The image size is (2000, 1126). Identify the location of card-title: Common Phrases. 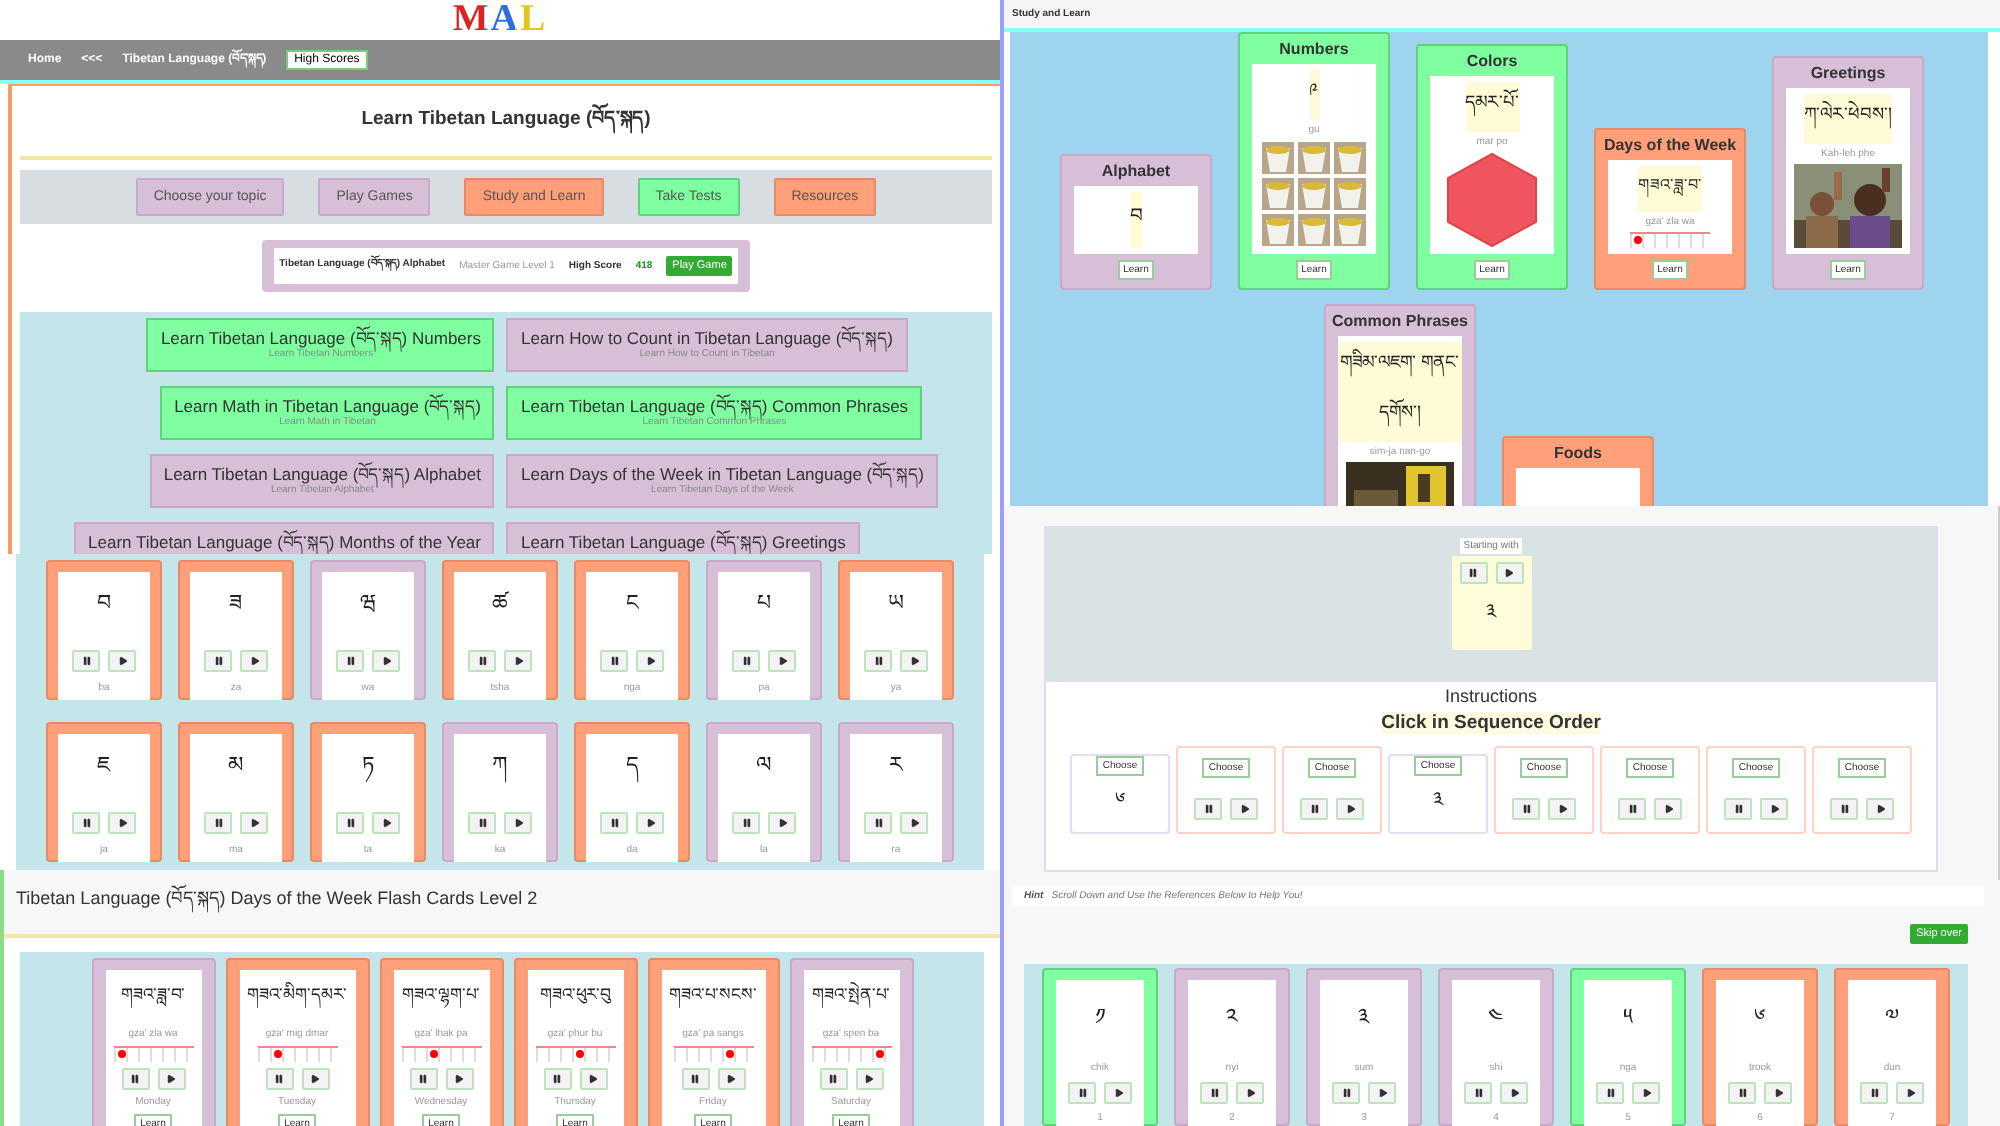
(1400, 320).